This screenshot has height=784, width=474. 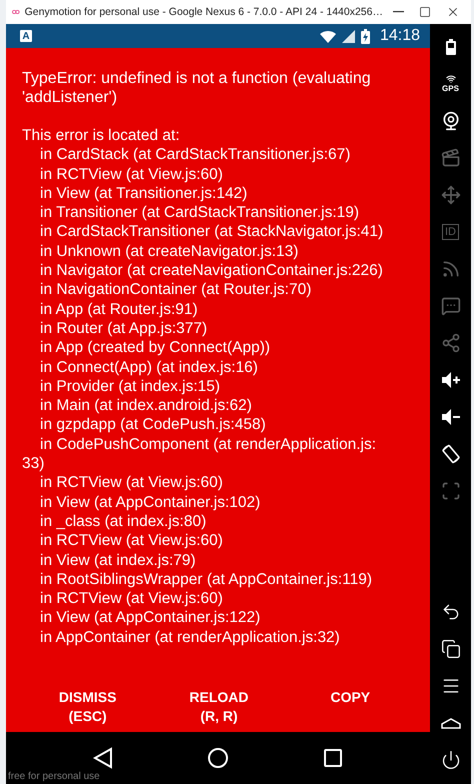 I want to click on id-label: ID, so click(x=450, y=232).